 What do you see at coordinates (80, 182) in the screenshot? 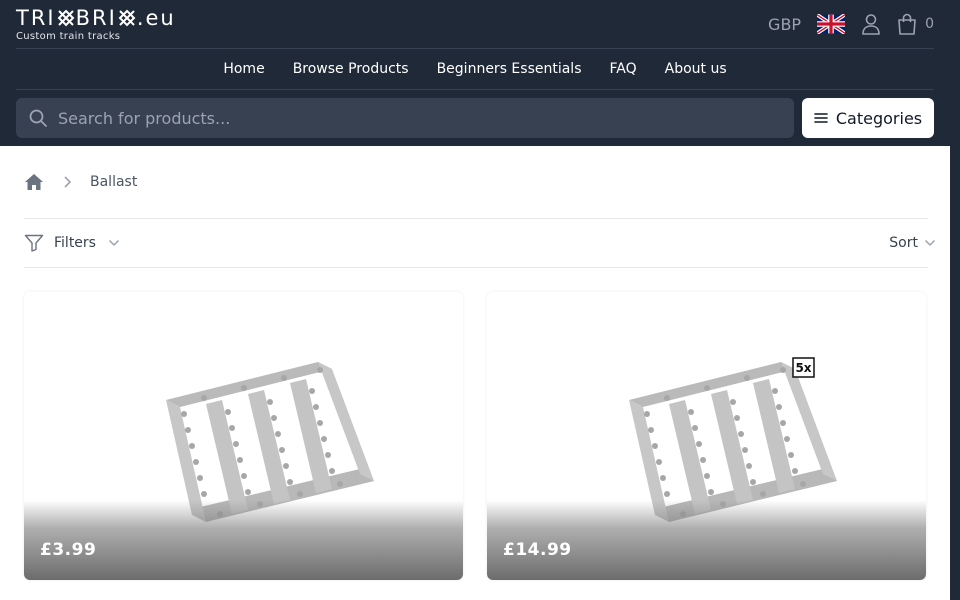
I see `breadcrumb: Ballast` at bounding box center [80, 182].